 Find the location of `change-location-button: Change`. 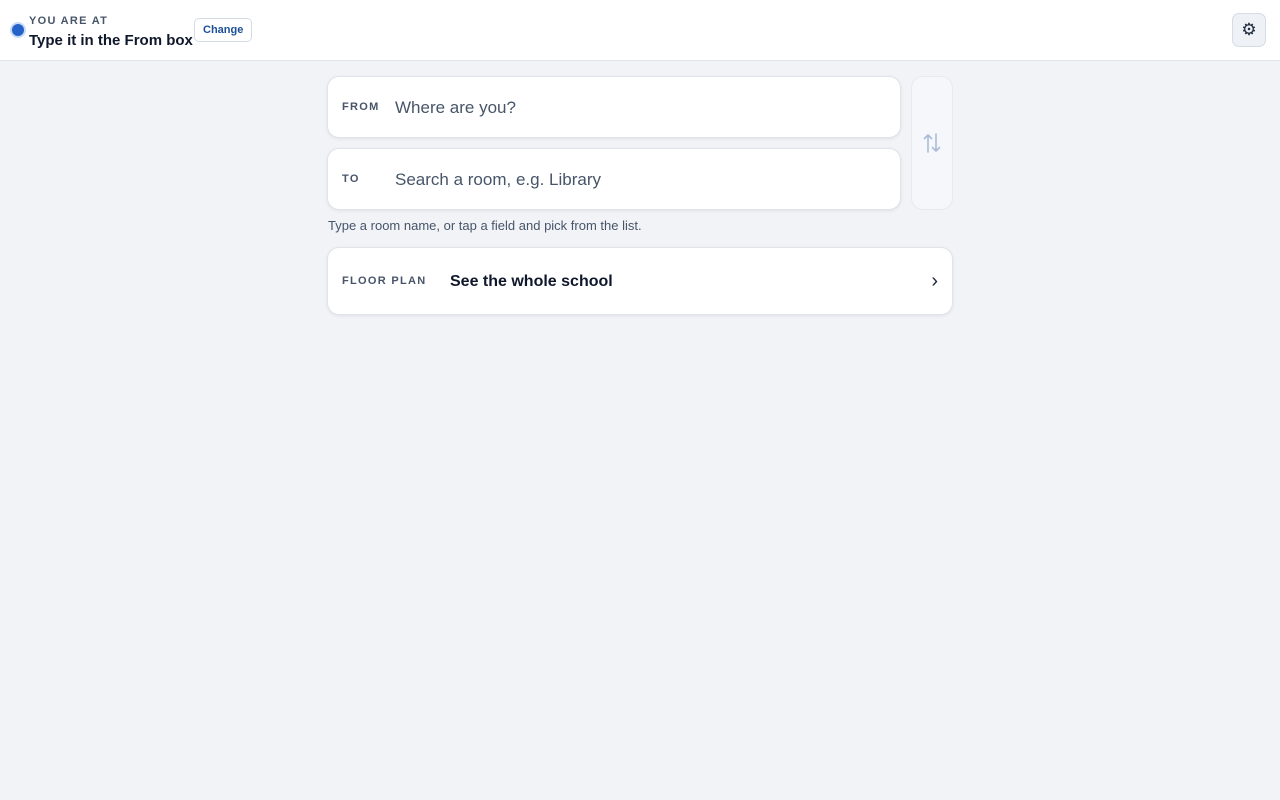

change-location-button: Change is located at coordinates (223, 30).